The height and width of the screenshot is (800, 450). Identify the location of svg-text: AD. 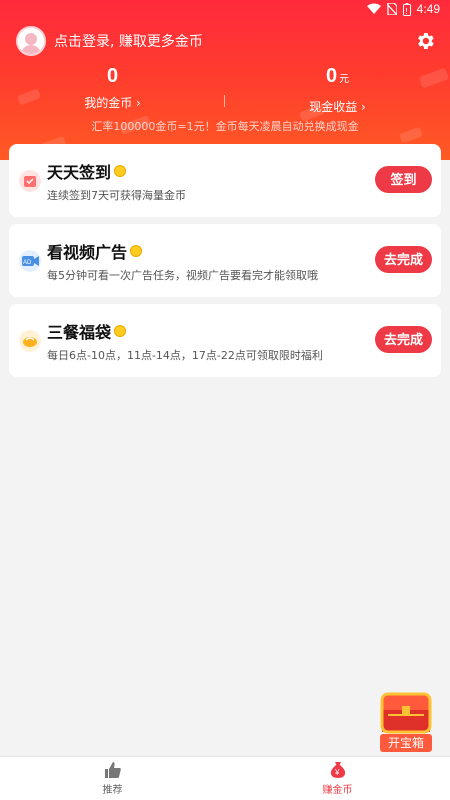
(27, 263).